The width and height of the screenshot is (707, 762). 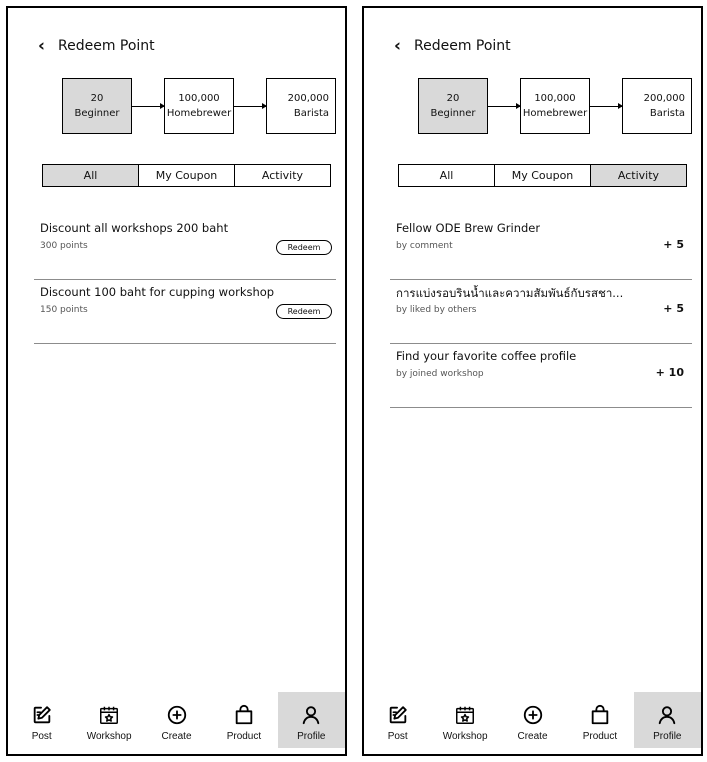 I want to click on activity-source: by comment, so click(x=424, y=246).